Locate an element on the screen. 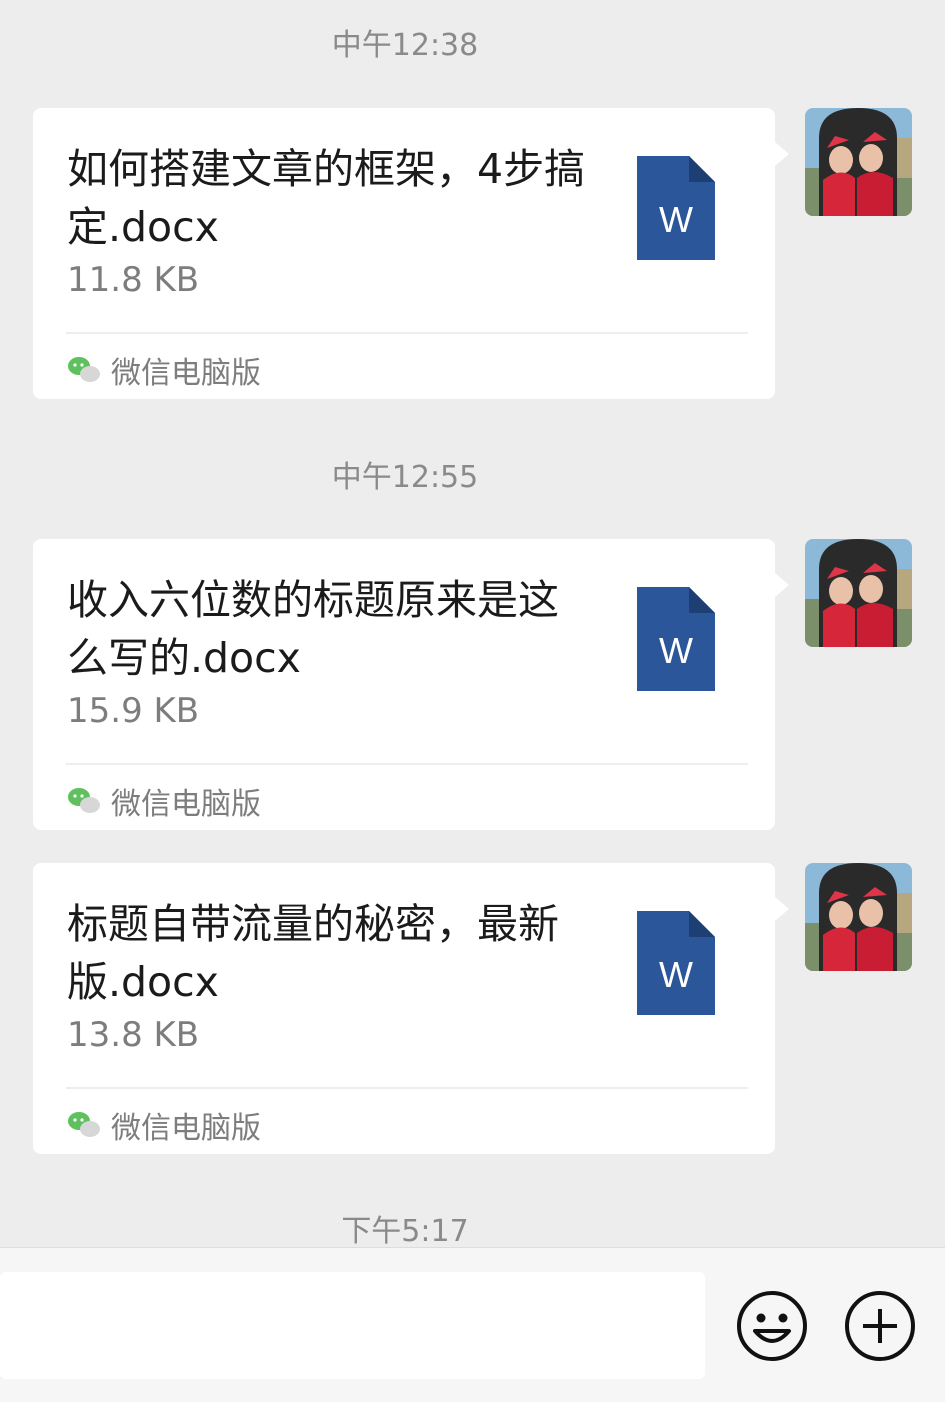 Image resolution: width=945 pixels, height=1402 pixels. file-size: 15.9 KB is located at coordinates (133, 711).